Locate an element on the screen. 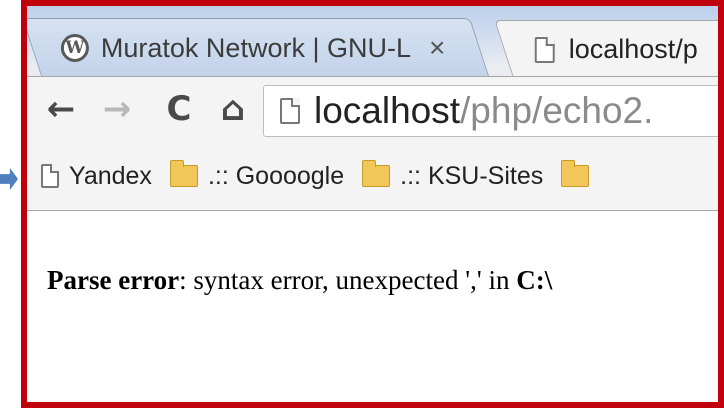 This screenshot has height=408, width=724. close-icon: × is located at coordinates (437, 48).